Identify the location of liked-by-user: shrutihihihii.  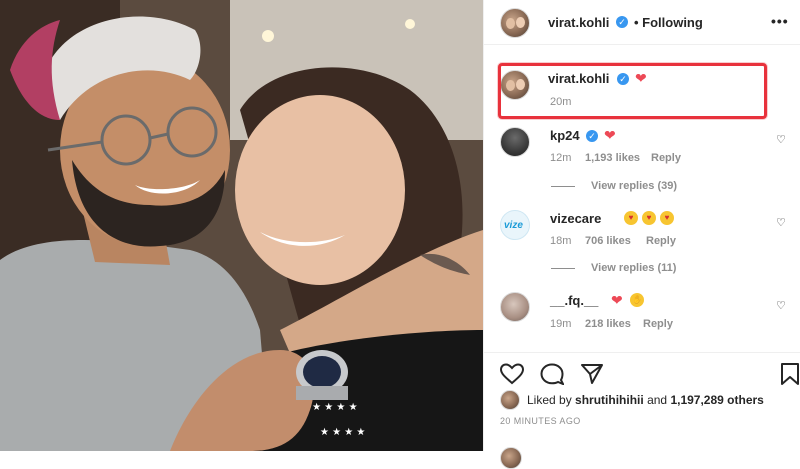
(609, 400).